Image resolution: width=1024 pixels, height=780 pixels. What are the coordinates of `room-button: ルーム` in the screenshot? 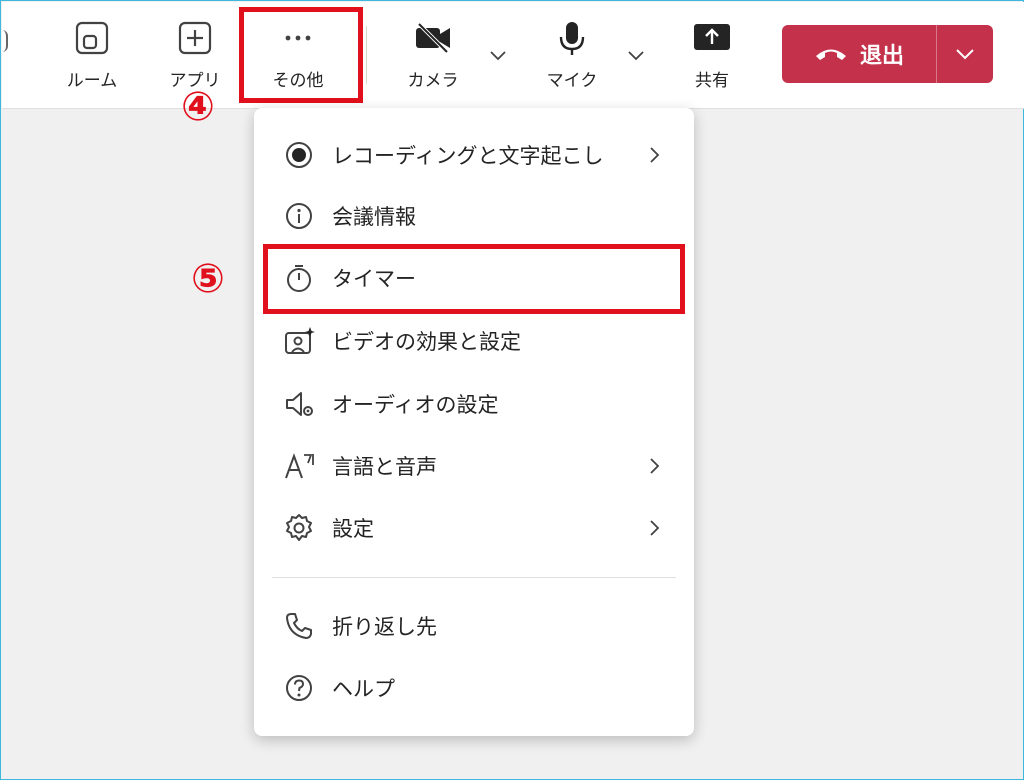 It's located at (92, 55).